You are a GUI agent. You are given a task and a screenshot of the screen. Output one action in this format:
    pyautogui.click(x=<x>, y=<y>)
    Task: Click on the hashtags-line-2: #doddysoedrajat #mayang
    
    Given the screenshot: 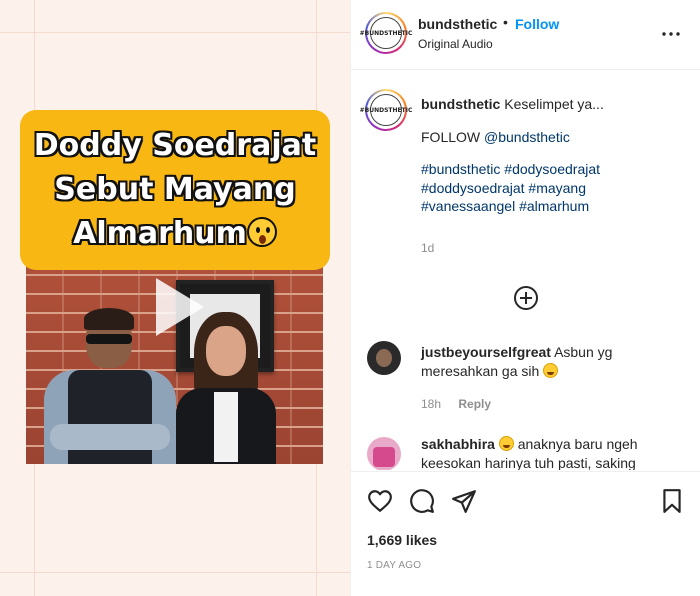 What is the action you would take?
    pyautogui.click(x=503, y=188)
    